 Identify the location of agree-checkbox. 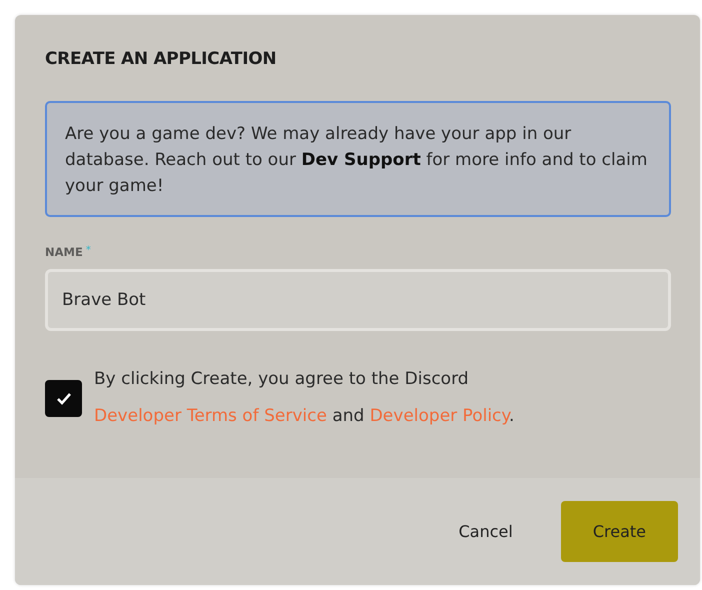
(63, 398).